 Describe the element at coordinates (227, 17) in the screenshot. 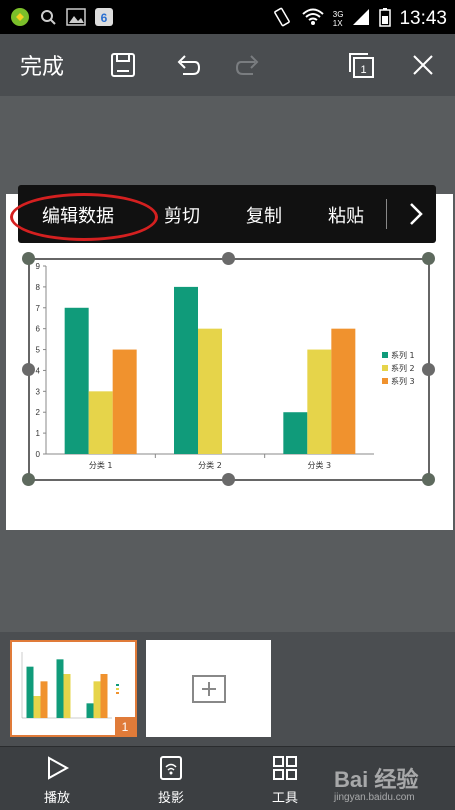

I see `status-bar: 6 3G 1X 13:43` at that location.